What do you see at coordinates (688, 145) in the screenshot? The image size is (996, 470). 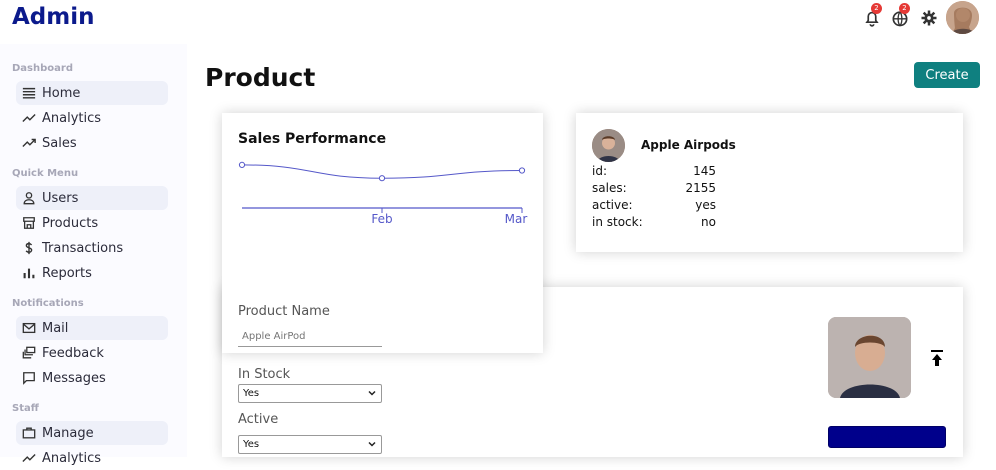 I see `product-name: Apple Airpods` at bounding box center [688, 145].